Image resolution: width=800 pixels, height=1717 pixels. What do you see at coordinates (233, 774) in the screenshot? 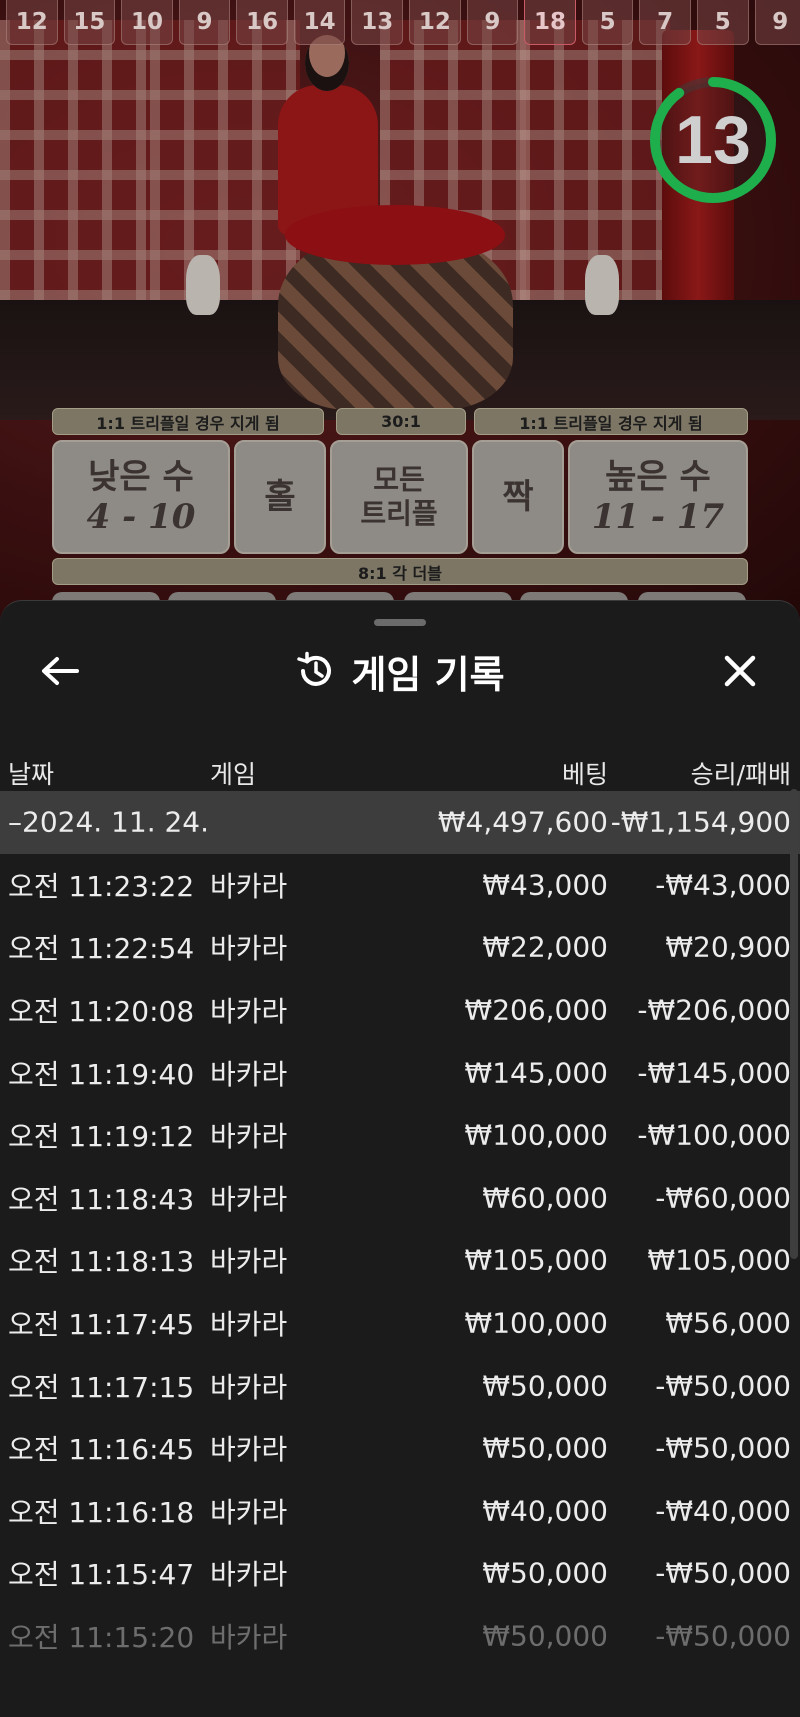
I see `column-header-game: 게임` at bounding box center [233, 774].